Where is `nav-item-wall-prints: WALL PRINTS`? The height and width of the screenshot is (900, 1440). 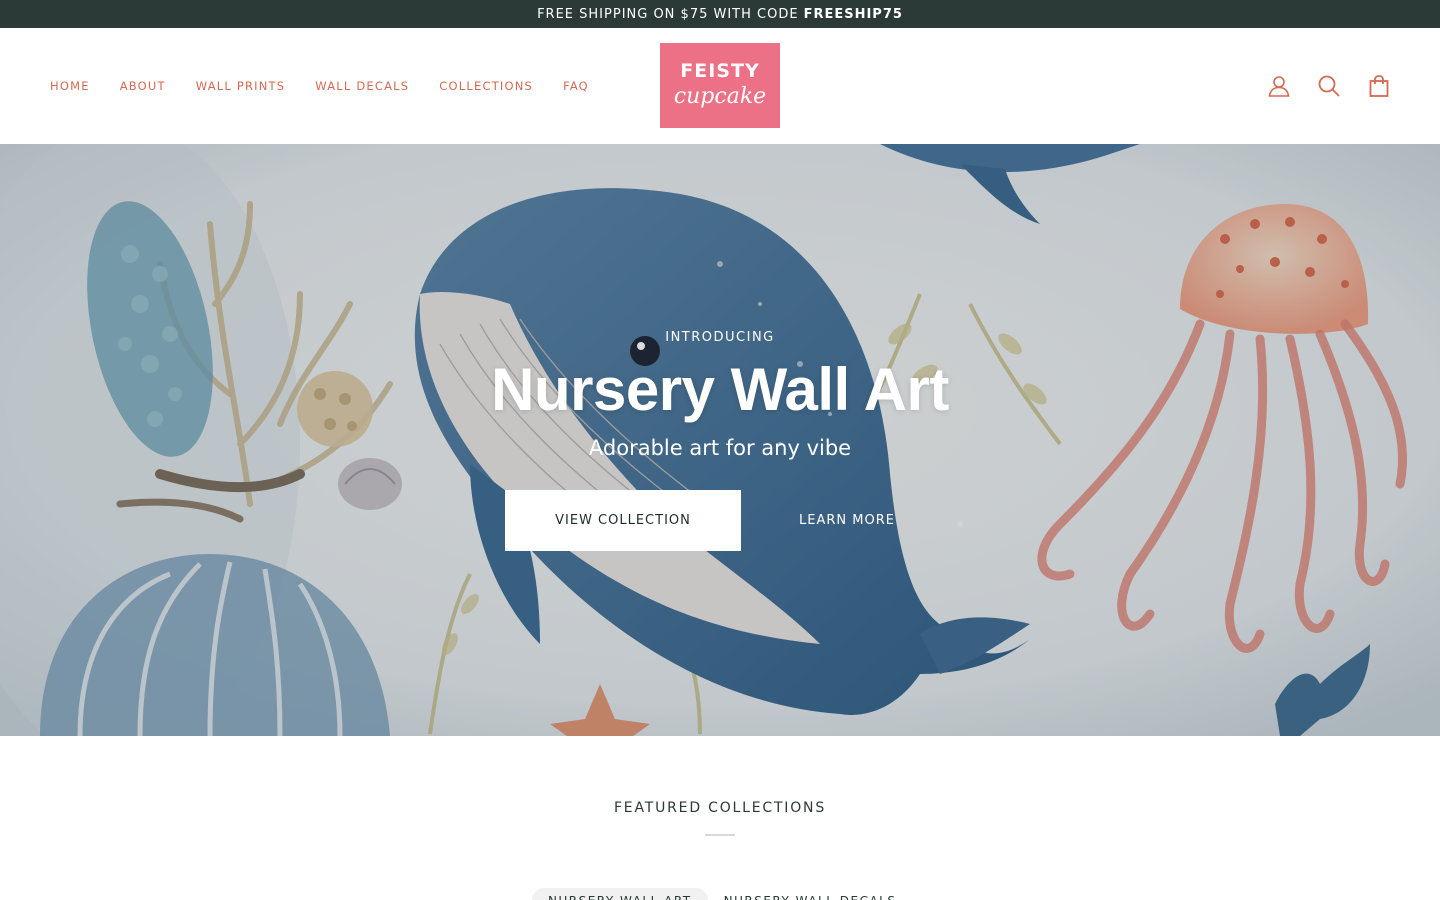 nav-item-wall-prints: WALL PRINTS is located at coordinates (241, 86).